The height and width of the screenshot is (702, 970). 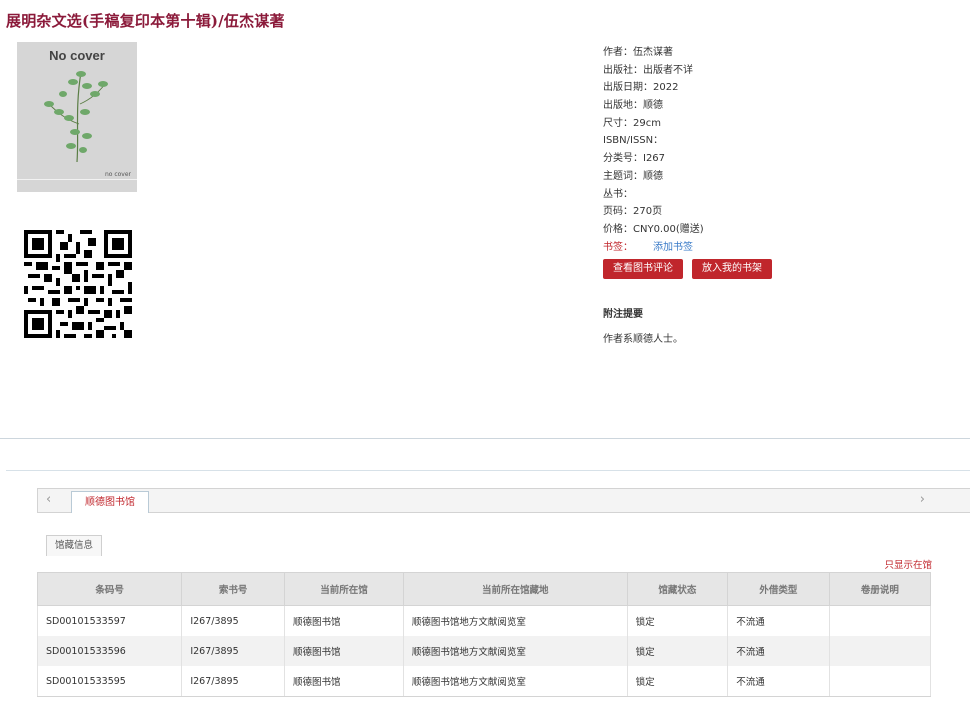 I want to click on section-divider, so click(x=485, y=438).